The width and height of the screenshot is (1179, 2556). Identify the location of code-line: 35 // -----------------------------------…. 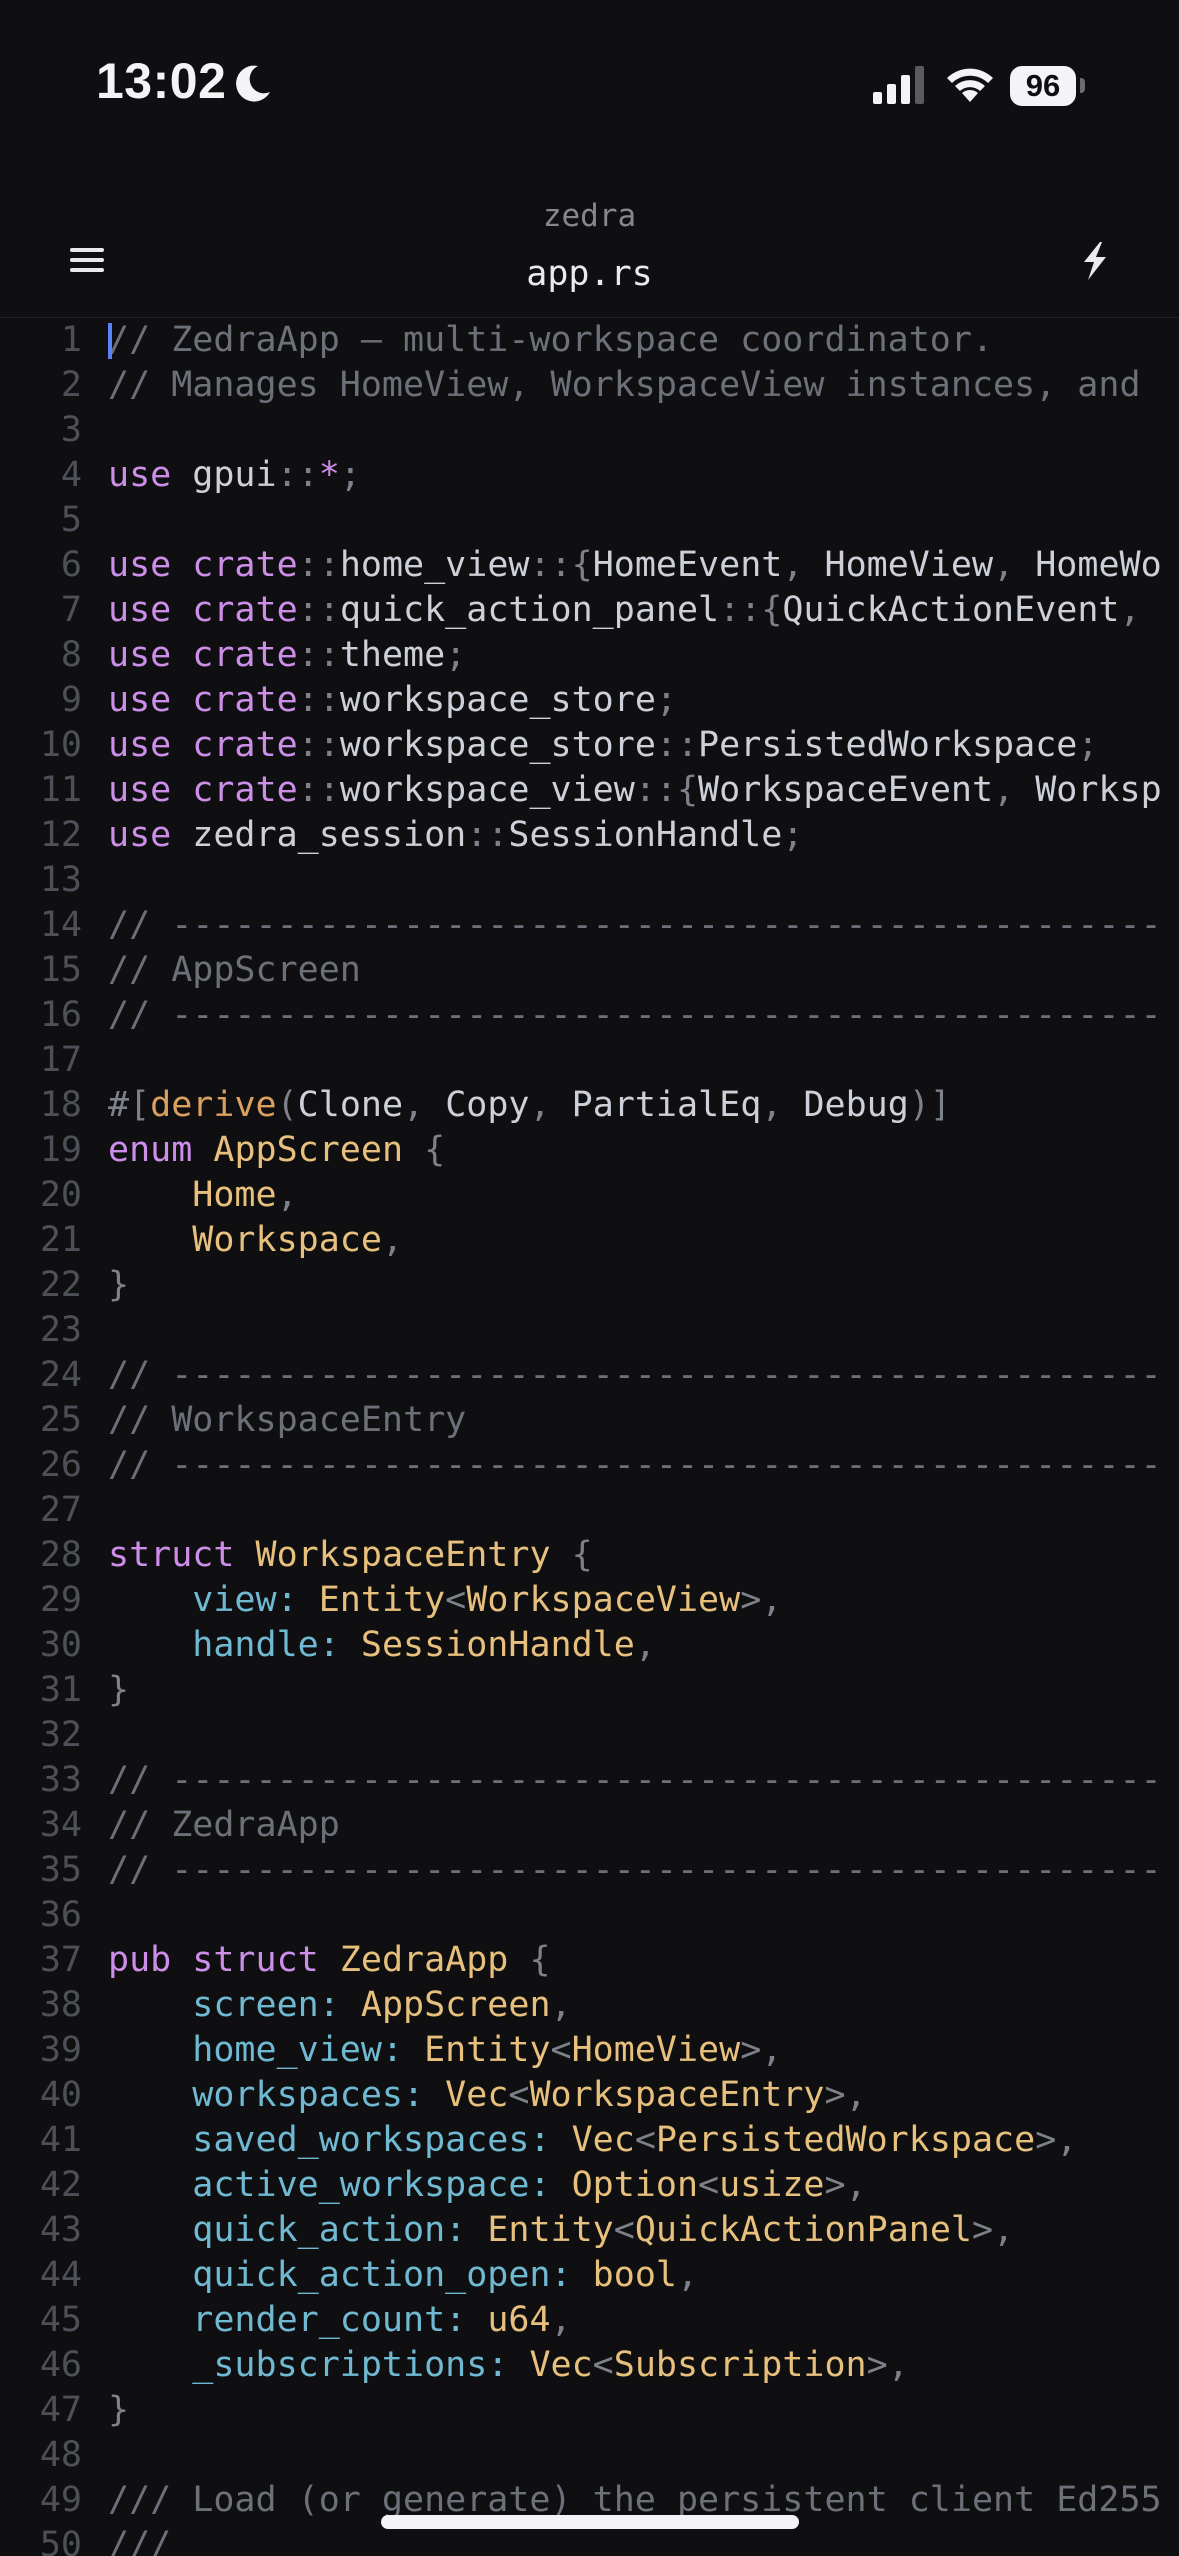
(589, 1870).